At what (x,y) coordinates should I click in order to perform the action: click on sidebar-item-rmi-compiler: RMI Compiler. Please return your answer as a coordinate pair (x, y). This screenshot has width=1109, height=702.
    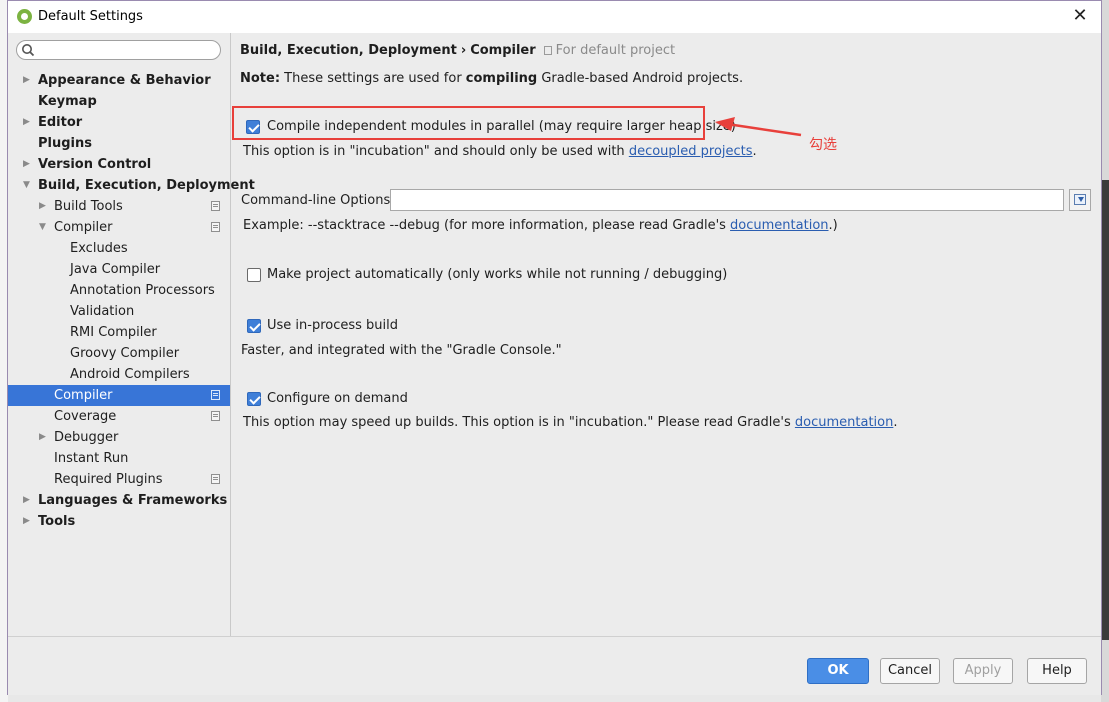
    Looking at the image, I should click on (119, 332).